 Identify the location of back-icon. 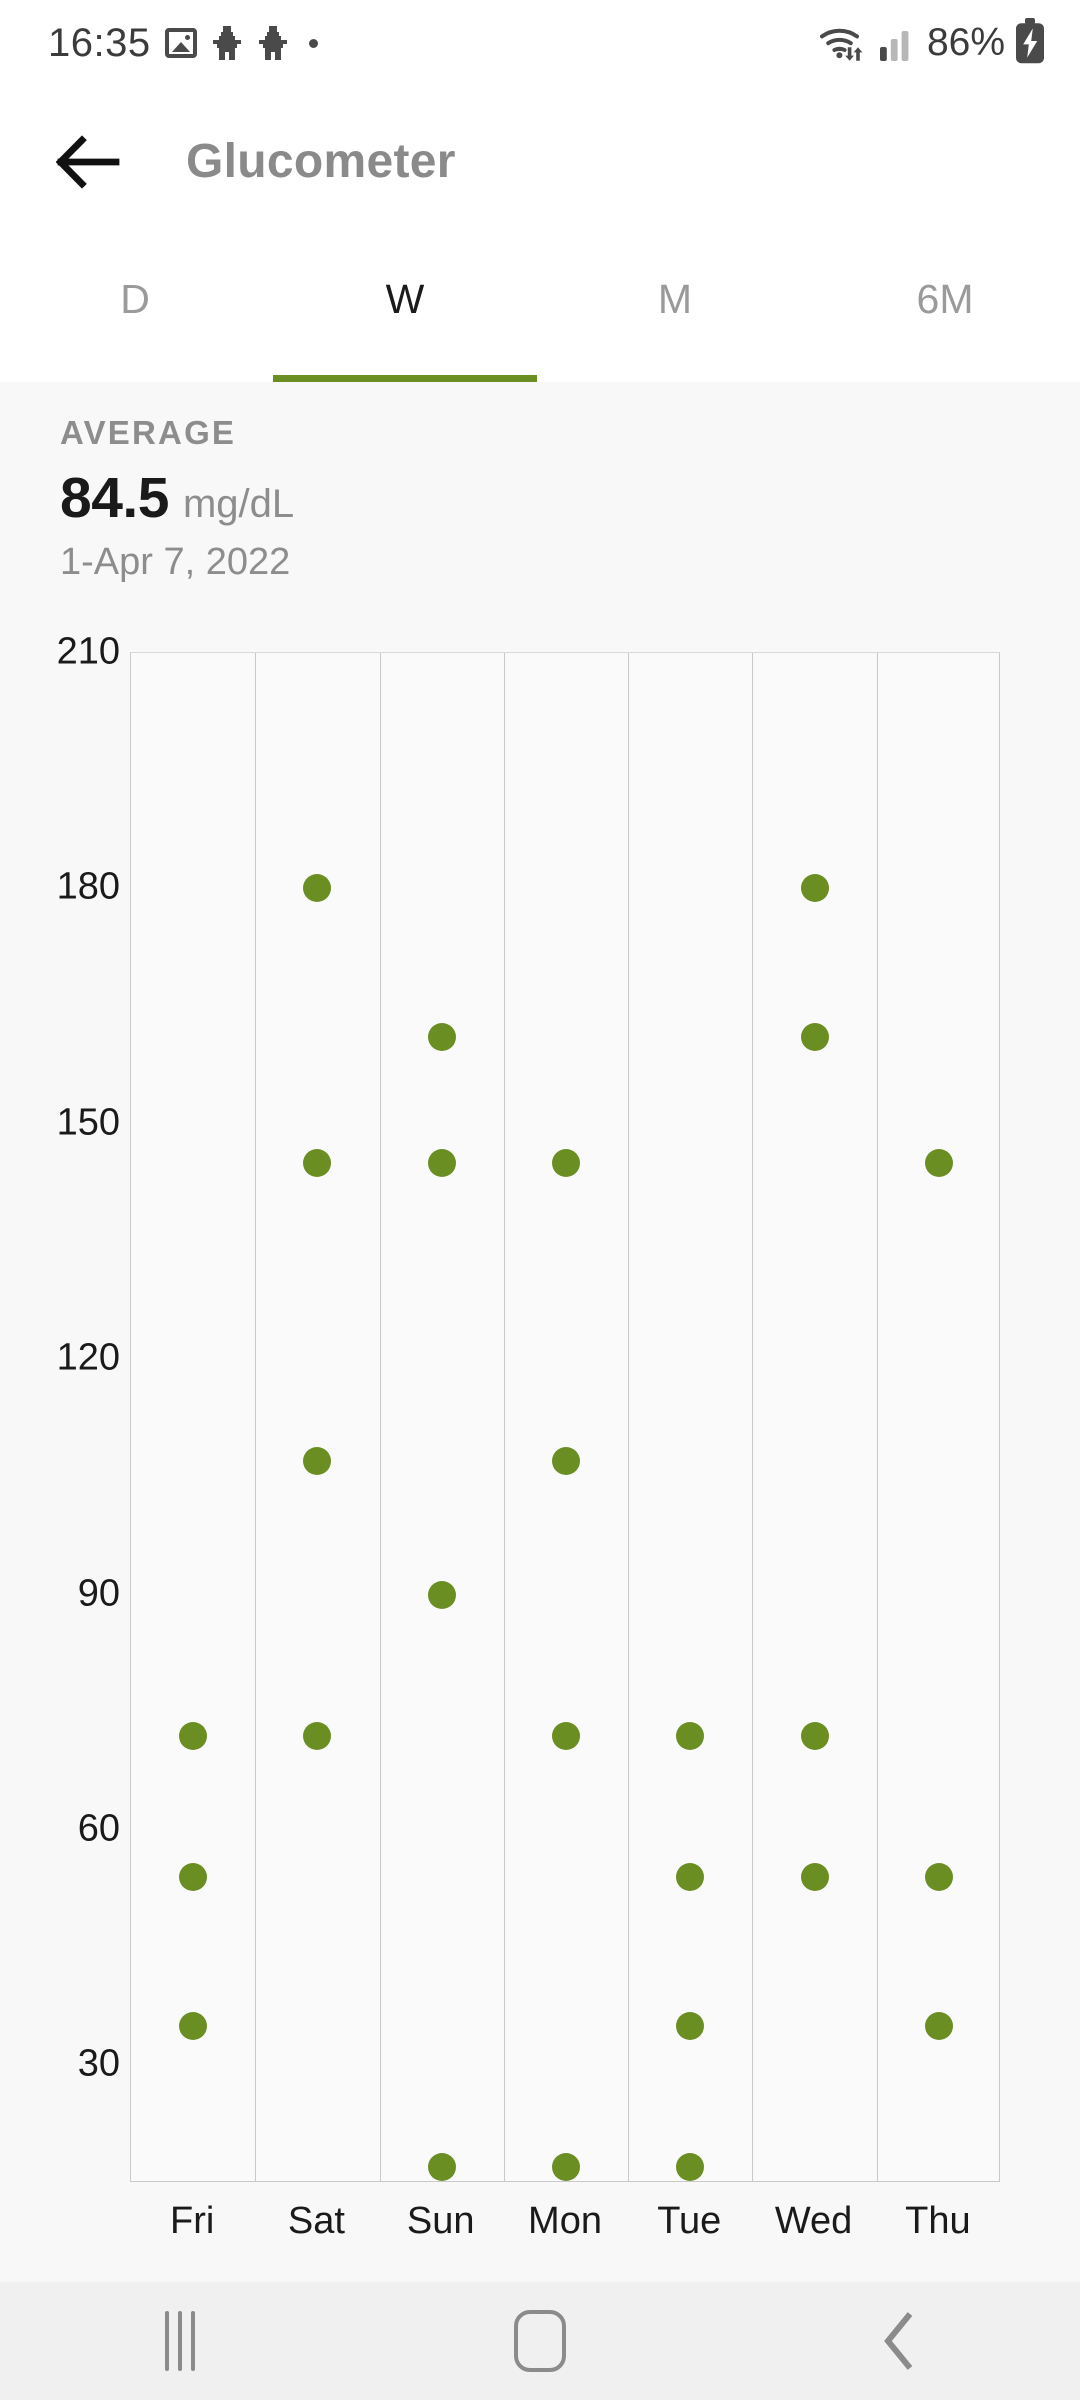
(898, 2341).